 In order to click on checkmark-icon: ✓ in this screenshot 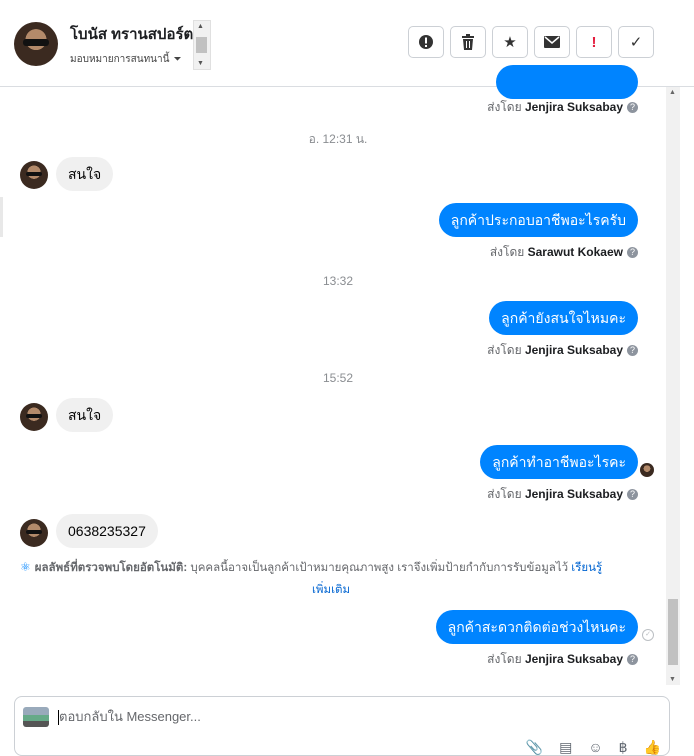, I will do `click(636, 42)`.